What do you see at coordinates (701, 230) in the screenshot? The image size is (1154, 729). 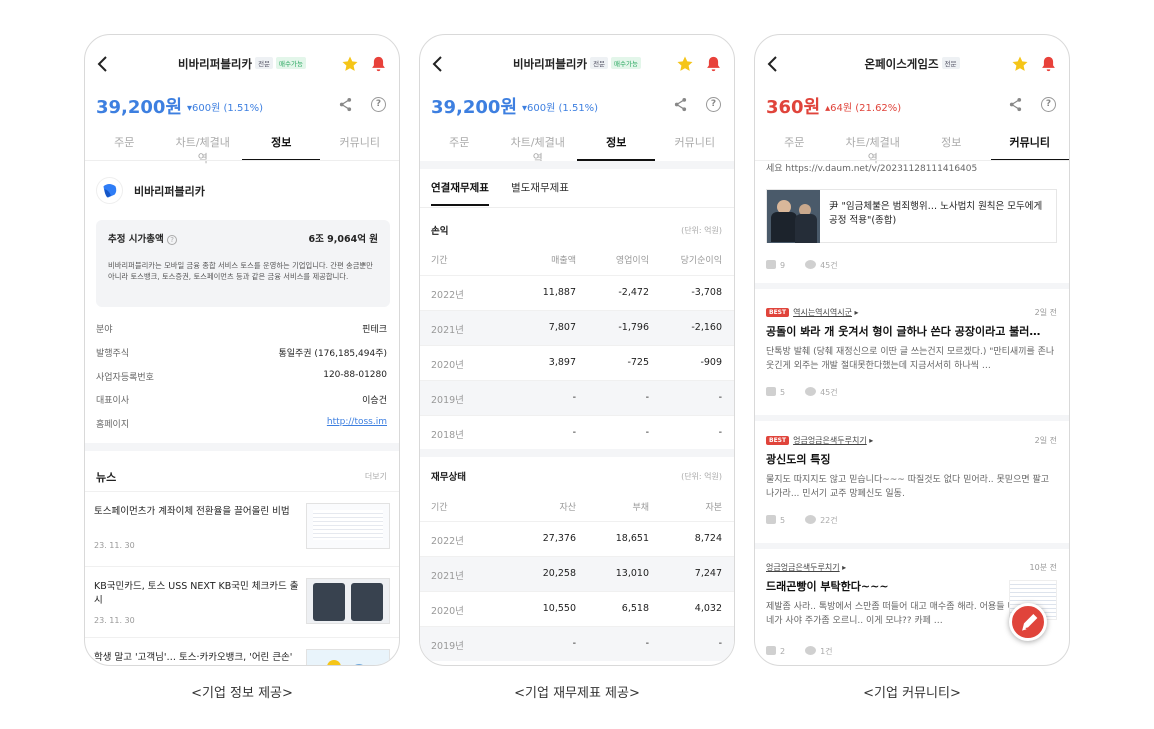 I see `income-unit: (단위: 억원)` at bounding box center [701, 230].